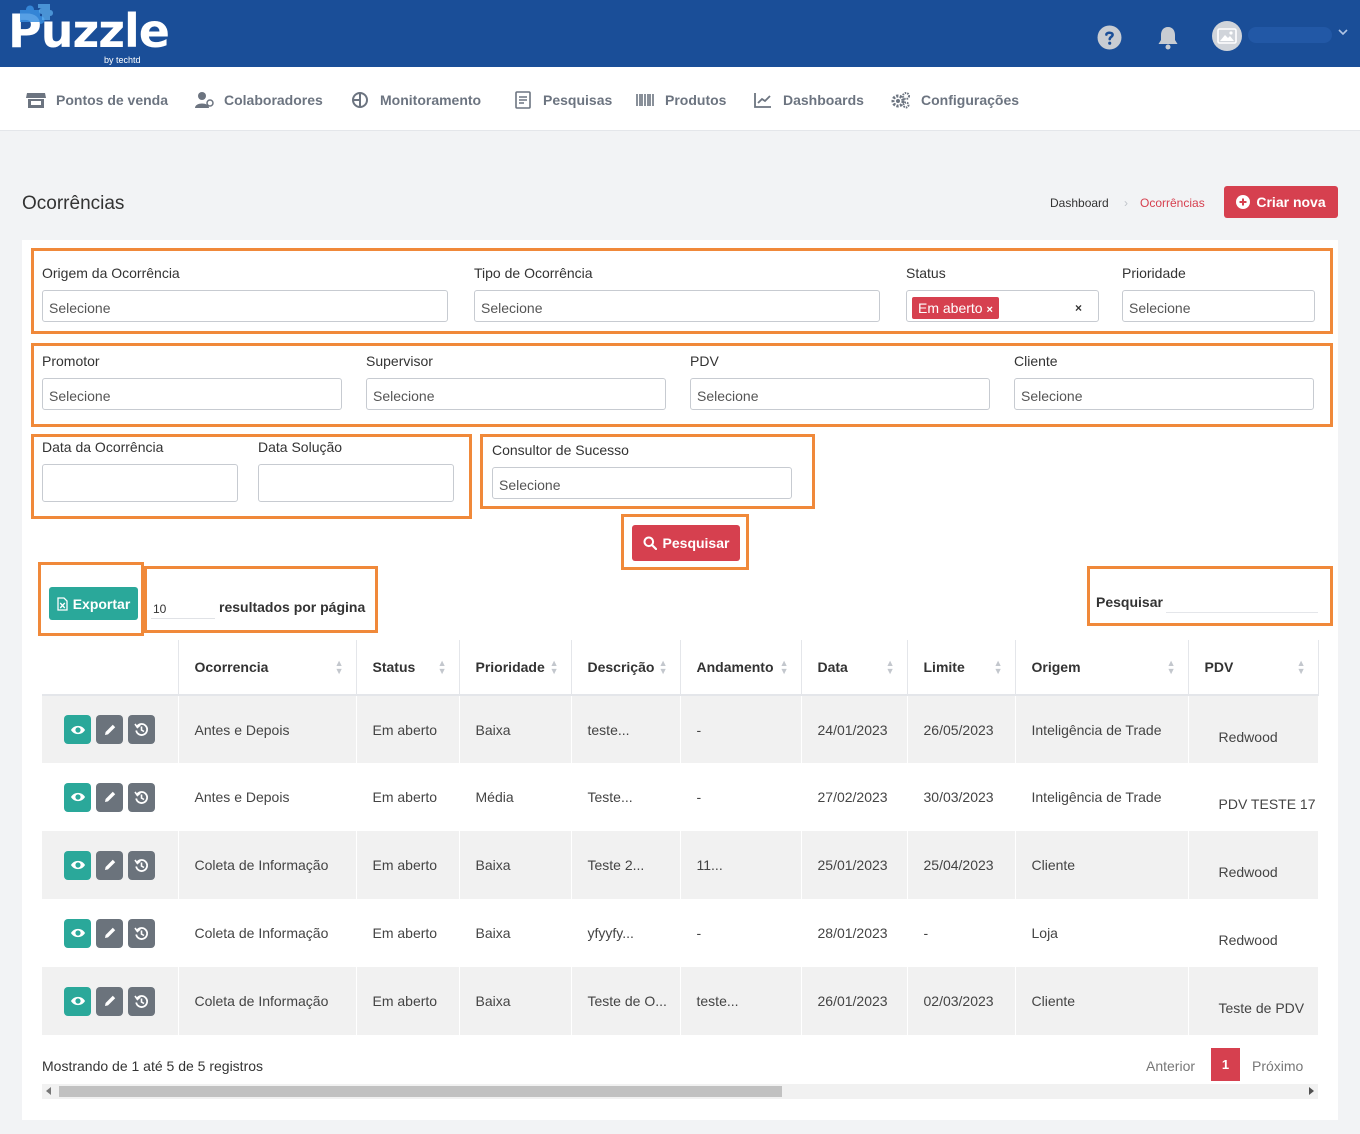 This screenshot has height=1134, width=1360. I want to click on chevron-down-icon, so click(1343, 32).